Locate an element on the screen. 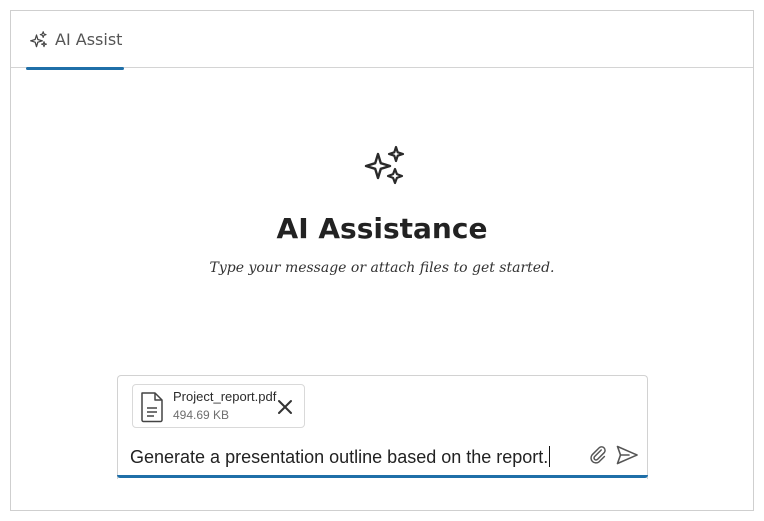  input-focus-underline is located at coordinates (382, 476).